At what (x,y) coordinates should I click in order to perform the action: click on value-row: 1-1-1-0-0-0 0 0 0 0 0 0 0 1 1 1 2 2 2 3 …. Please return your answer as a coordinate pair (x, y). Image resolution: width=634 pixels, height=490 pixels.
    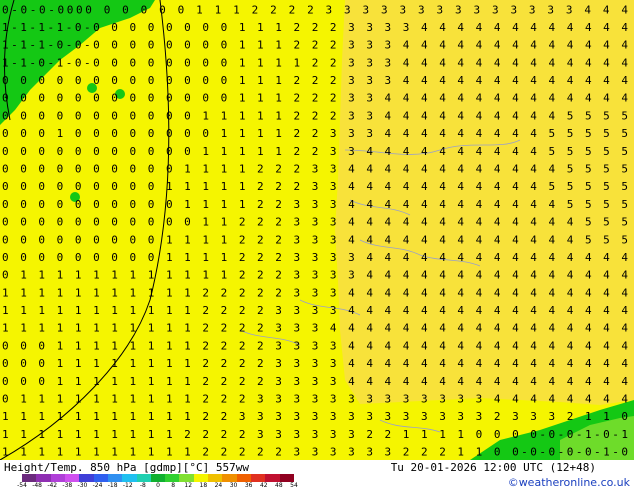
    Looking at the image, I should click on (315, 45).